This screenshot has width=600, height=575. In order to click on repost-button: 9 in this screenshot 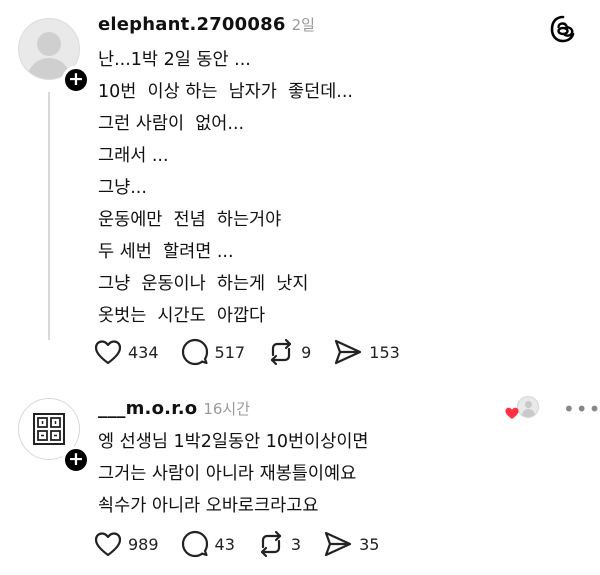, I will do `click(289, 352)`.